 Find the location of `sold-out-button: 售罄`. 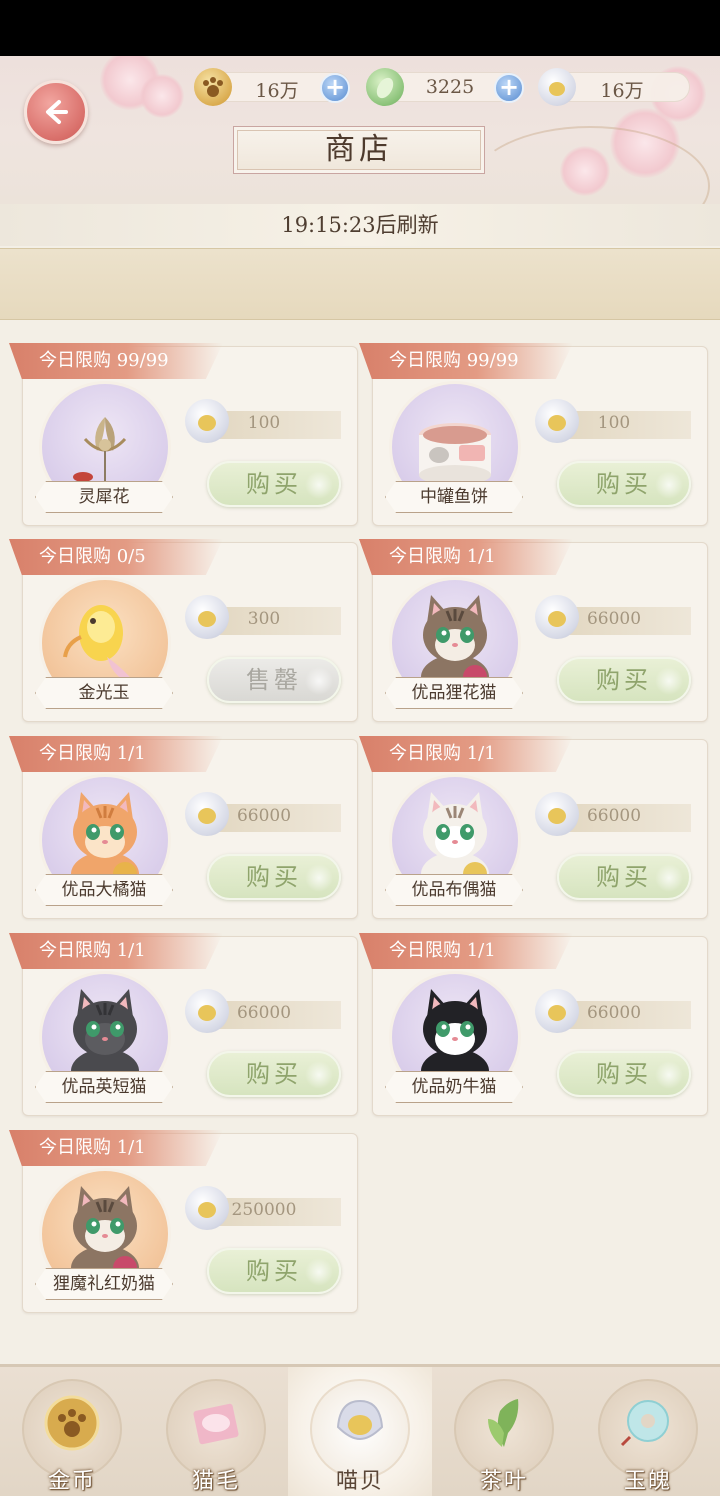

sold-out-button: 售罄 is located at coordinates (274, 680).